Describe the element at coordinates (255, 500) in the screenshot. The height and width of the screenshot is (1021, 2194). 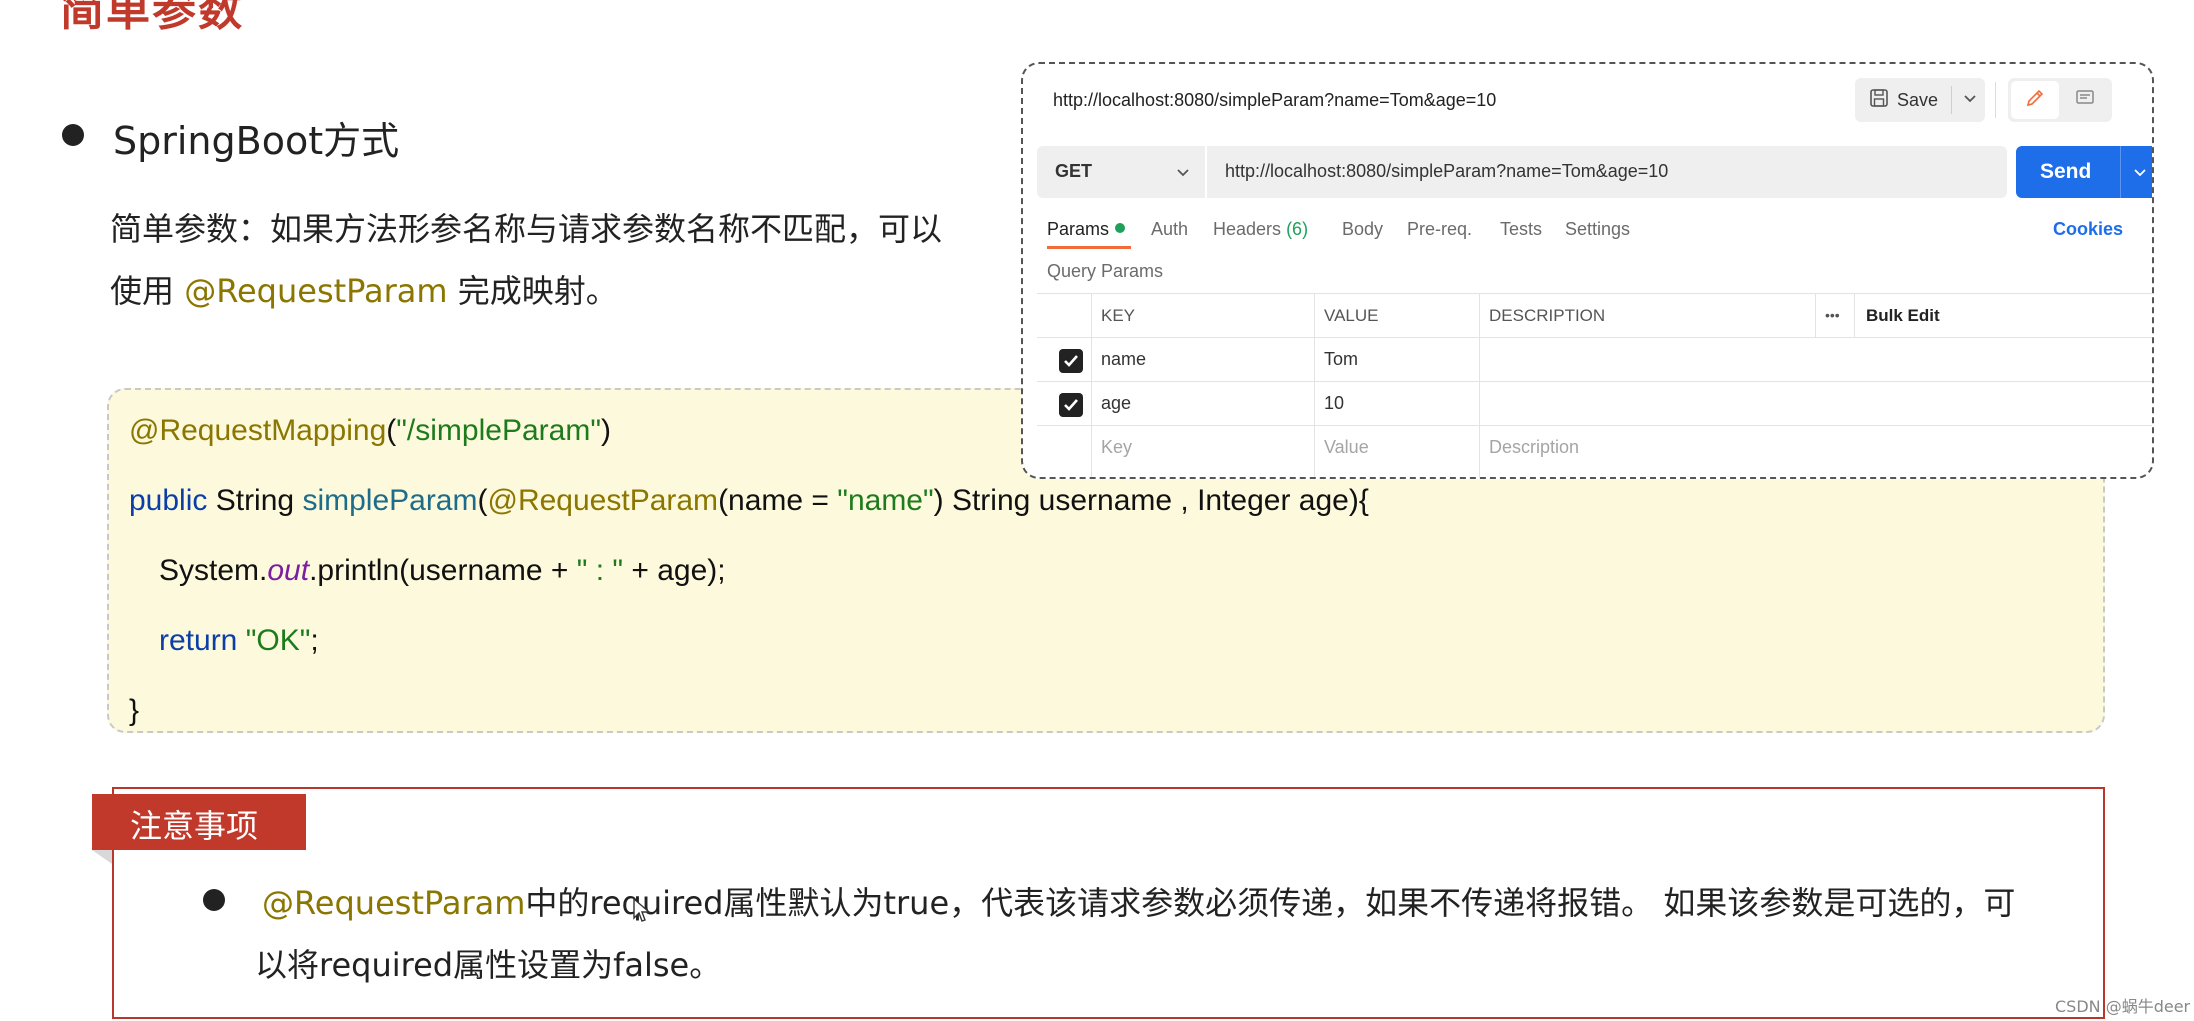
I see `code-text: String` at that location.